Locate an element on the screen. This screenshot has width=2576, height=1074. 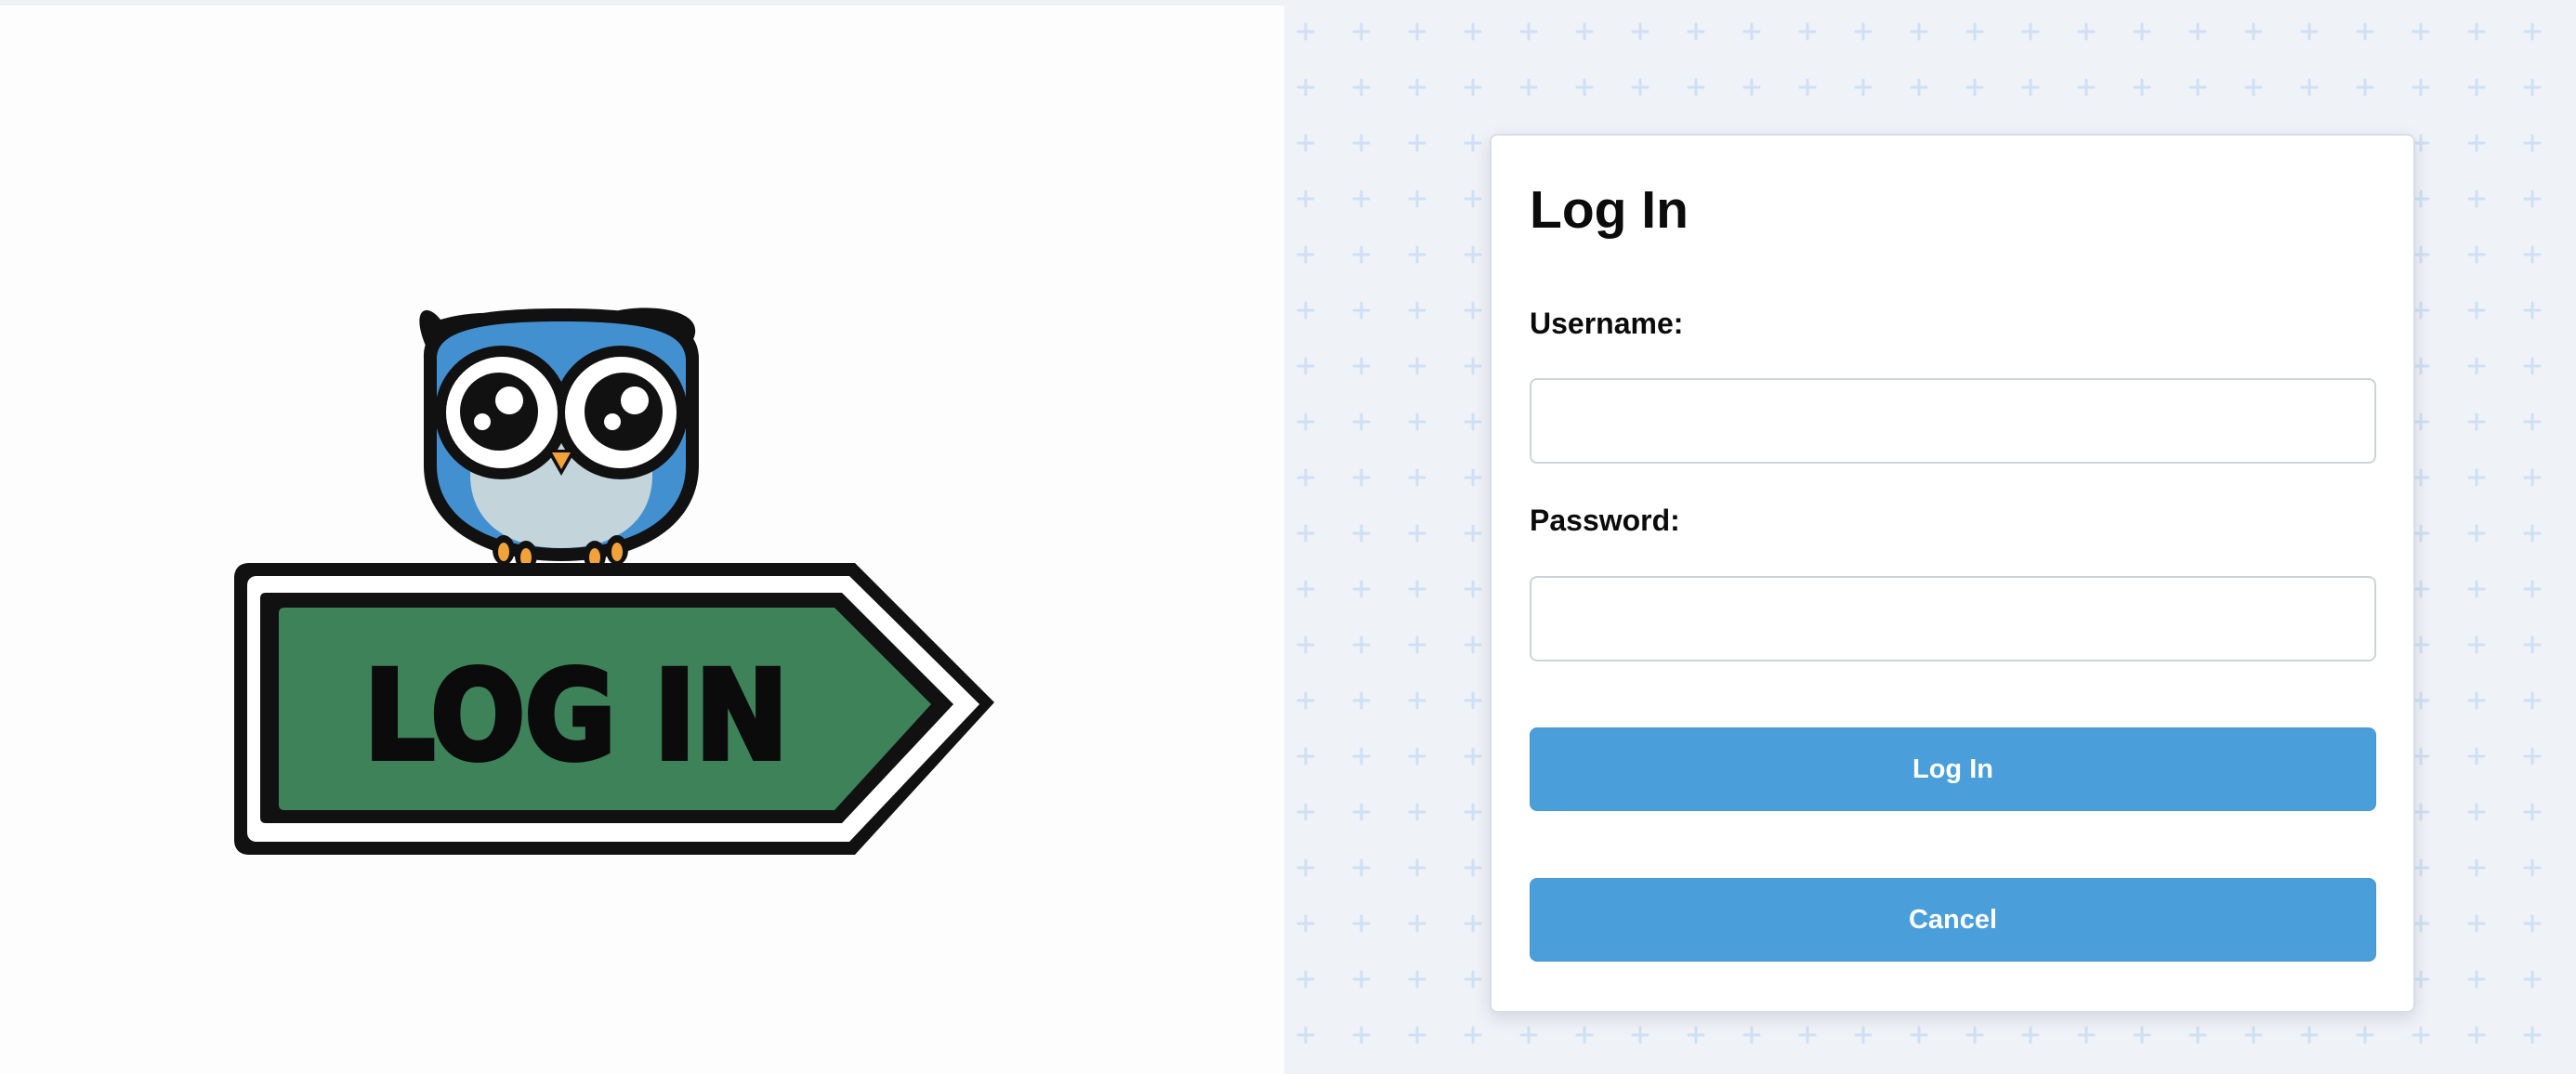
sign-text: LOG IN is located at coordinates (576, 716).